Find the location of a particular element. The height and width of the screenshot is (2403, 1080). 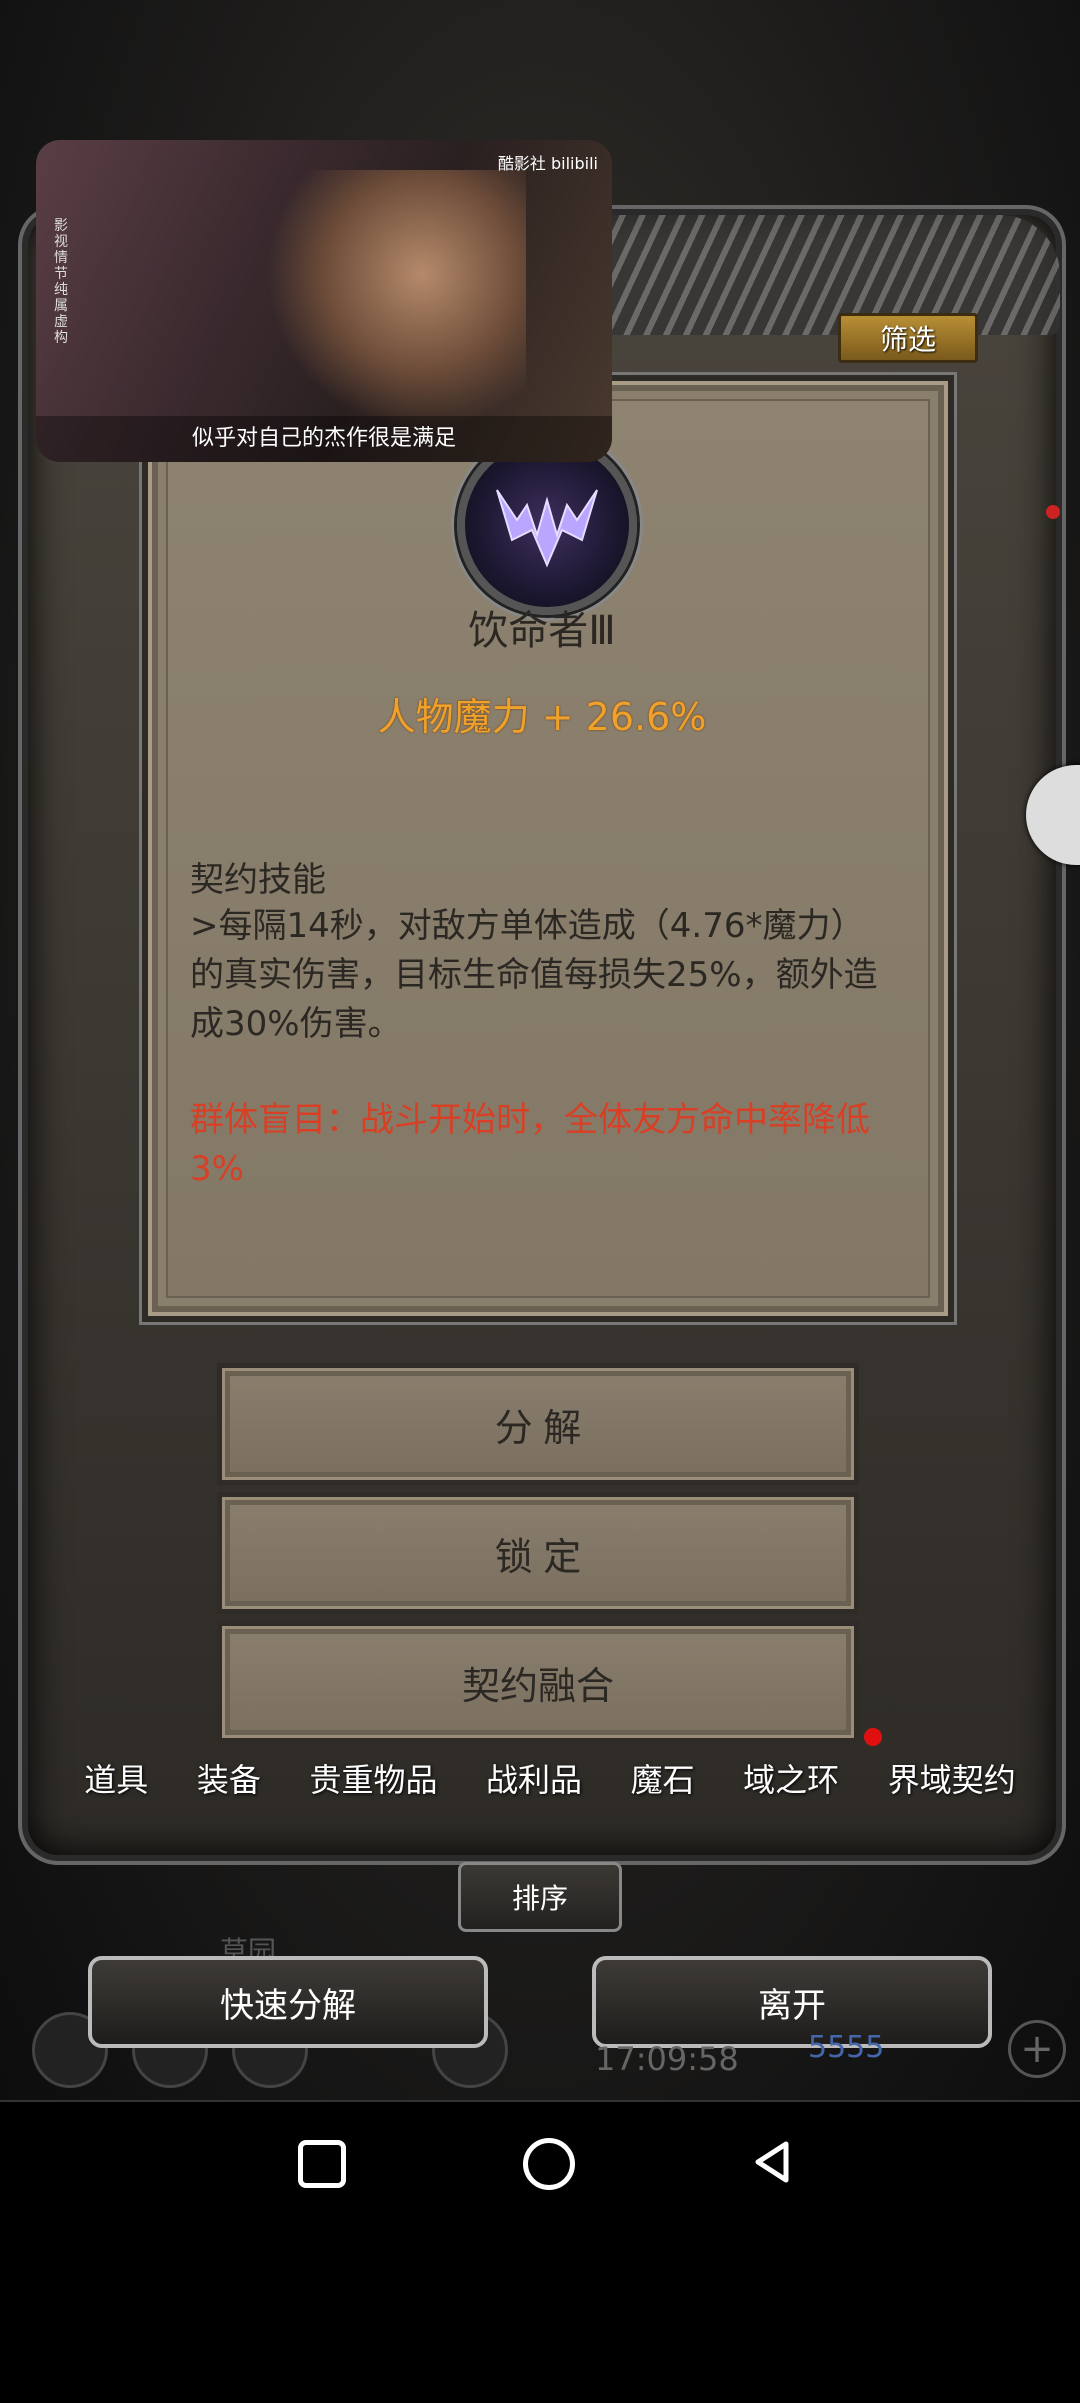

tab-realm-contracts: 界域契约 is located at coordinates (951, 1778).